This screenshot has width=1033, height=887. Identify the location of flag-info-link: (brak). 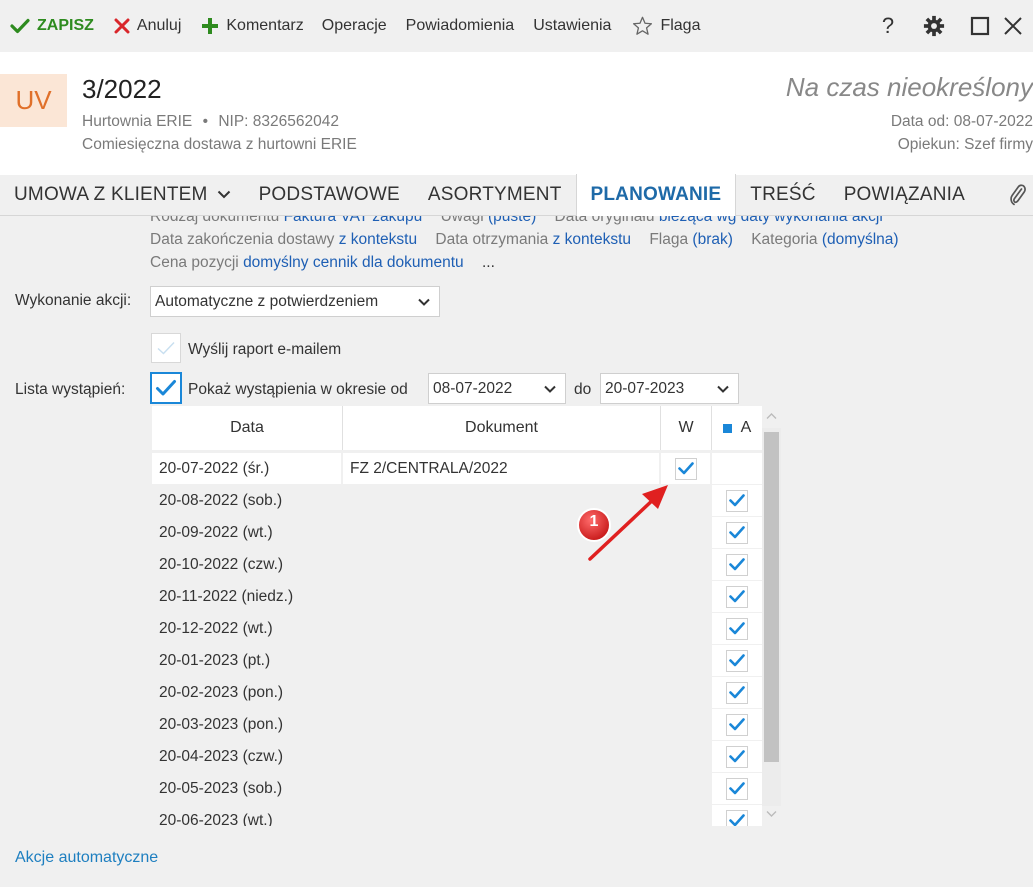
(712, 239).